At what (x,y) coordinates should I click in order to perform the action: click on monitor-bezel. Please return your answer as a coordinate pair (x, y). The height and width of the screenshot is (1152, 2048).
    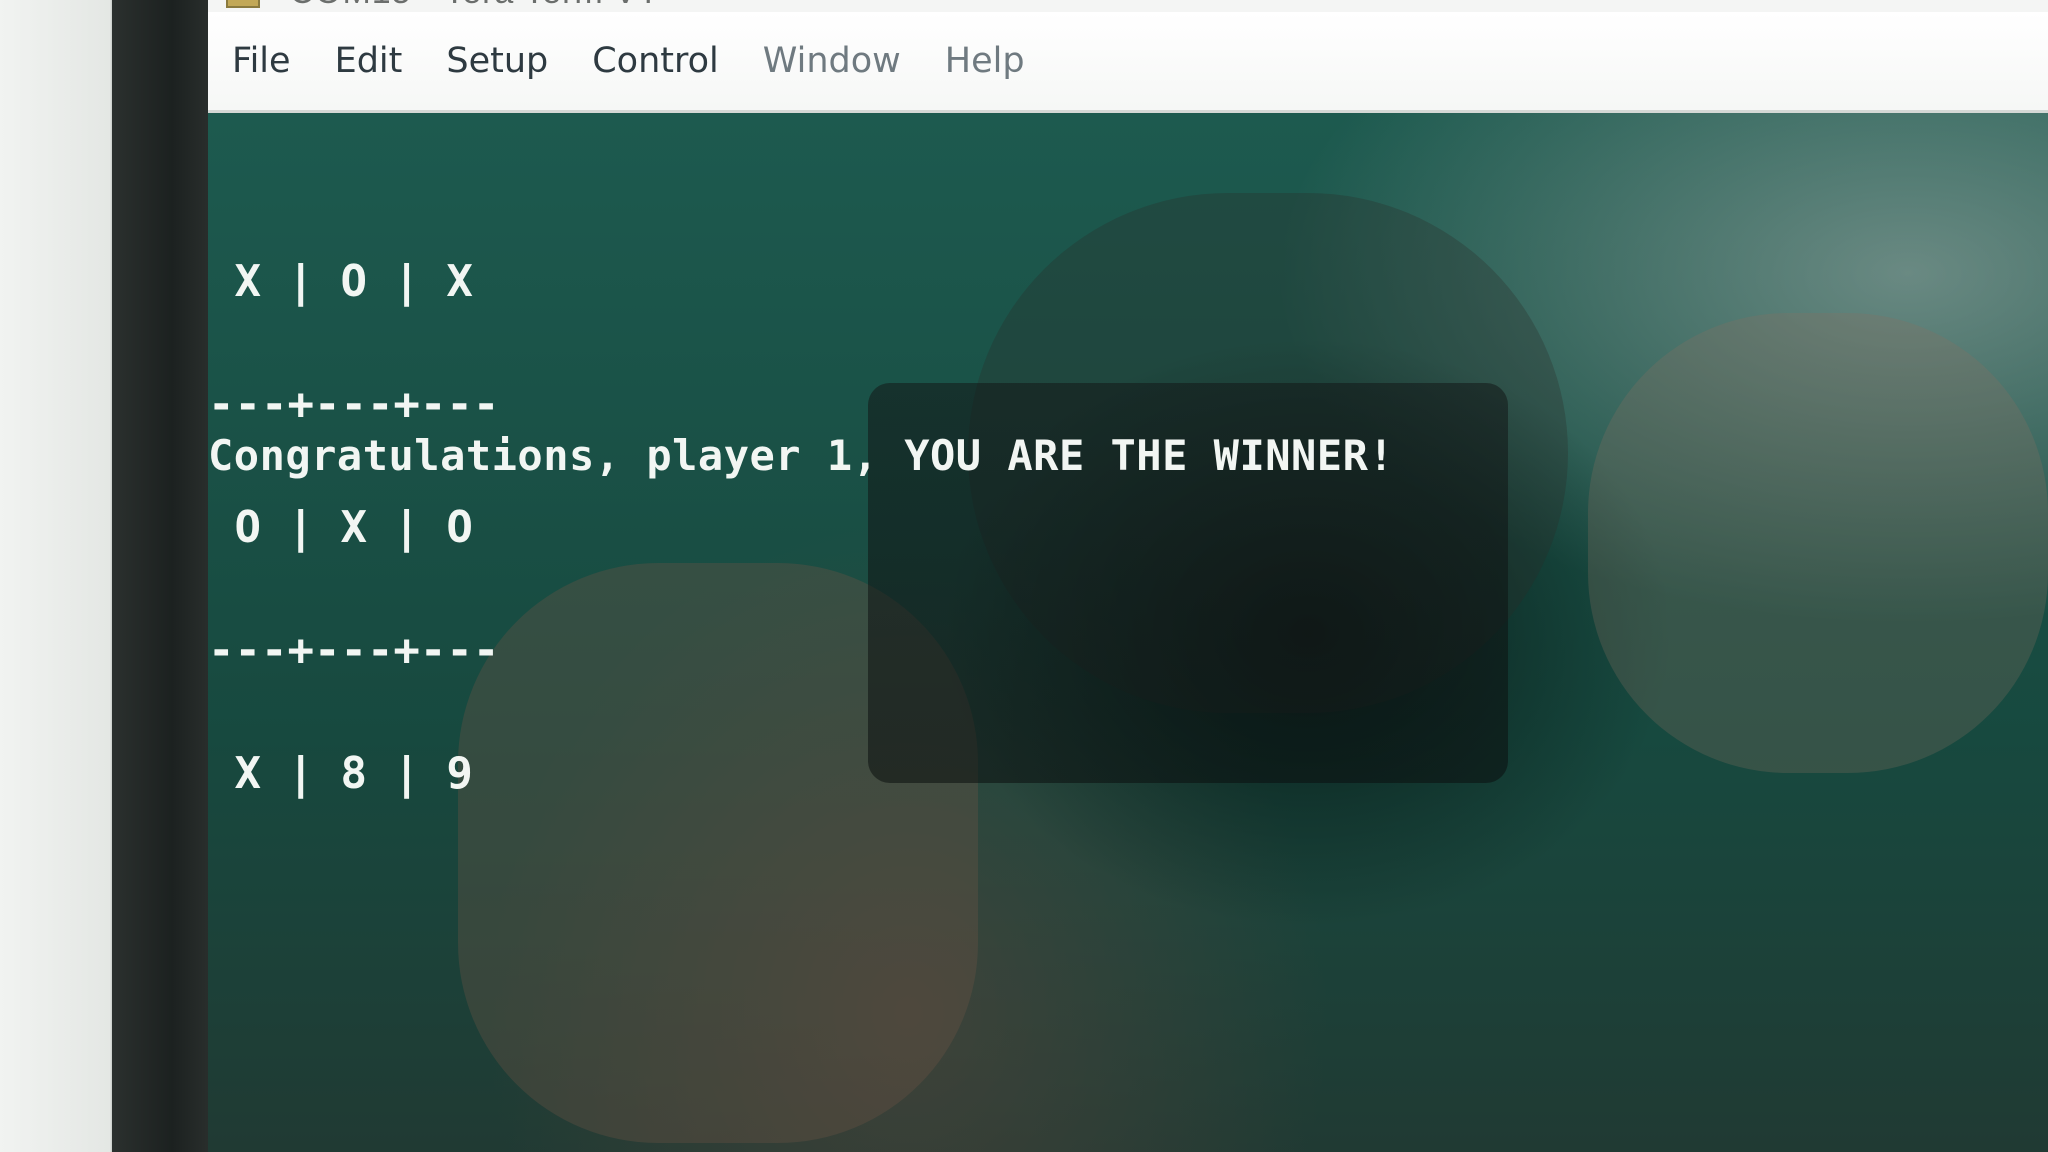
    Looking at the image, I should click on (162, 576).